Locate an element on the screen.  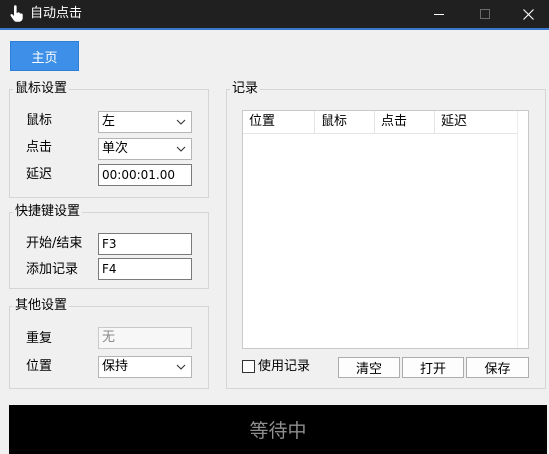
records-scrollbar is located at coordinates (522, 229).